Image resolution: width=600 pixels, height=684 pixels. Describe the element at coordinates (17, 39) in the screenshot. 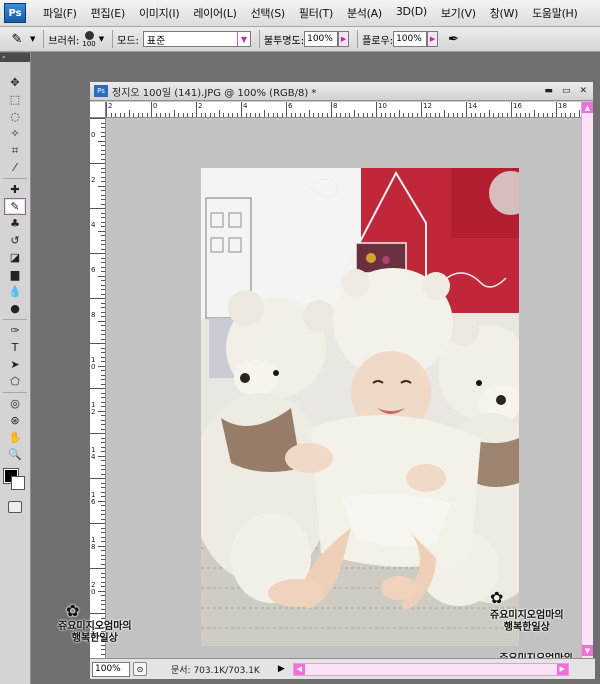

I see `brush-tool-preset-icon: ✎` at that location.